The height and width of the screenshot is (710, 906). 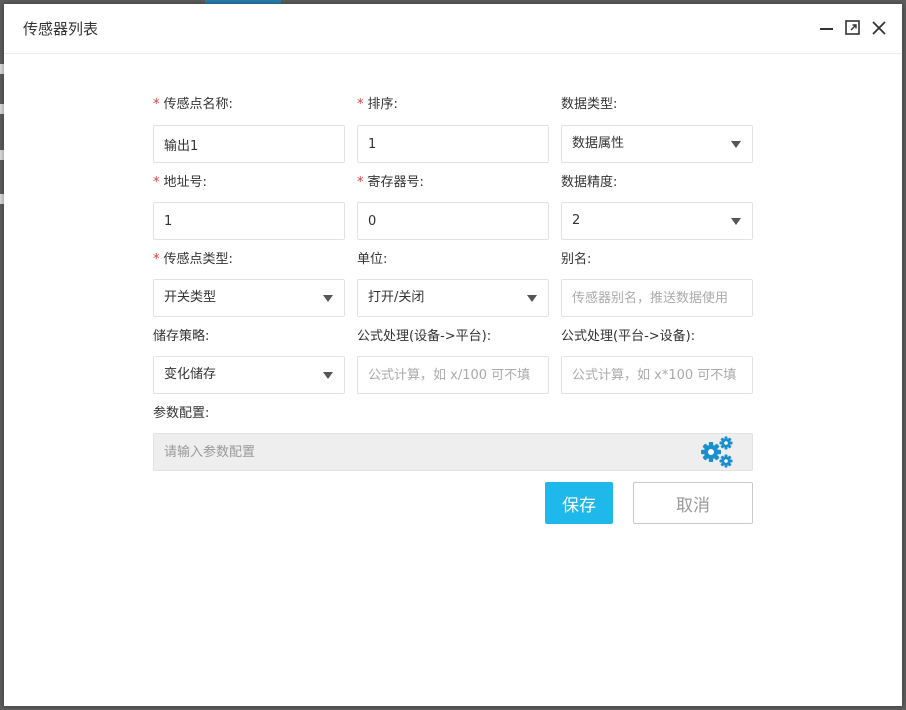 I want to click on precision-label: 数据精度:, so click(x=589, y=182).